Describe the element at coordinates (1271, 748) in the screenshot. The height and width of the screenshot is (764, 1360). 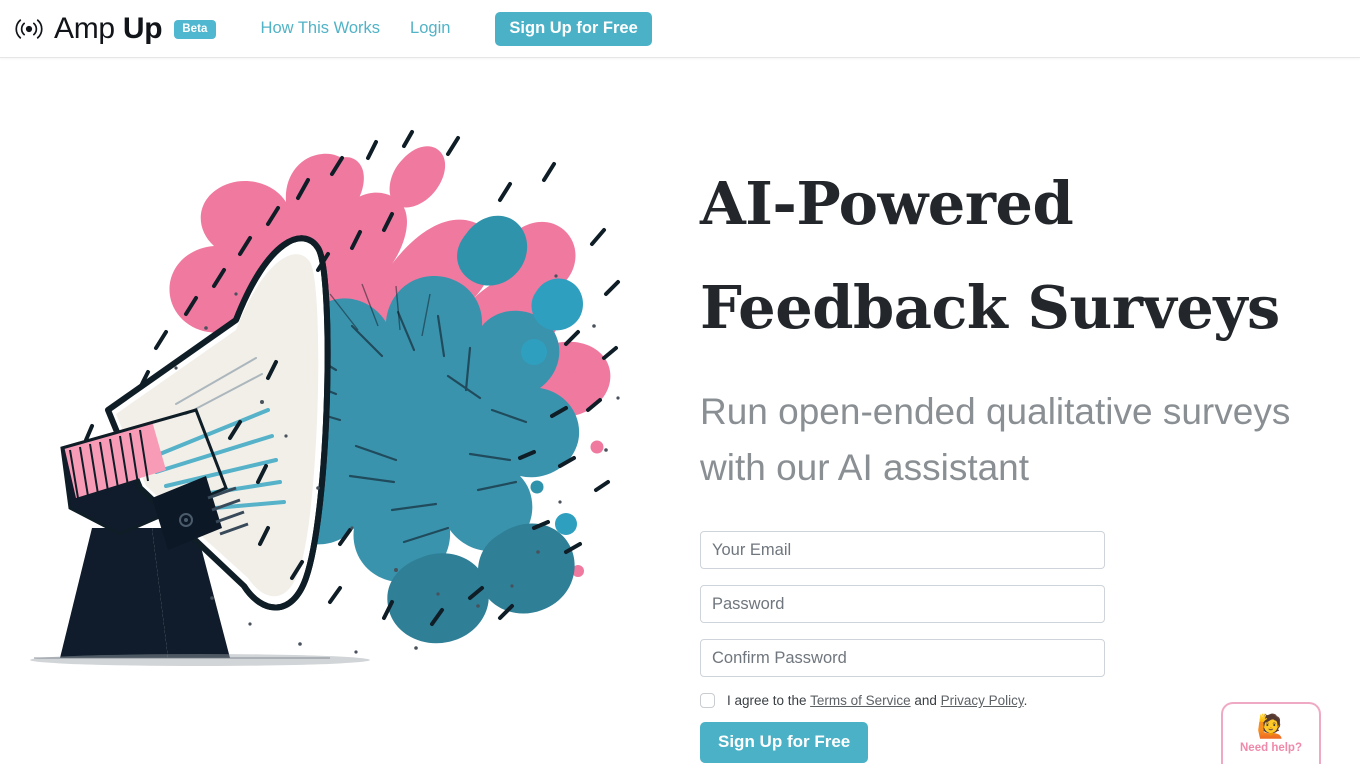
I see `need-help-label: Need help?` at that location.